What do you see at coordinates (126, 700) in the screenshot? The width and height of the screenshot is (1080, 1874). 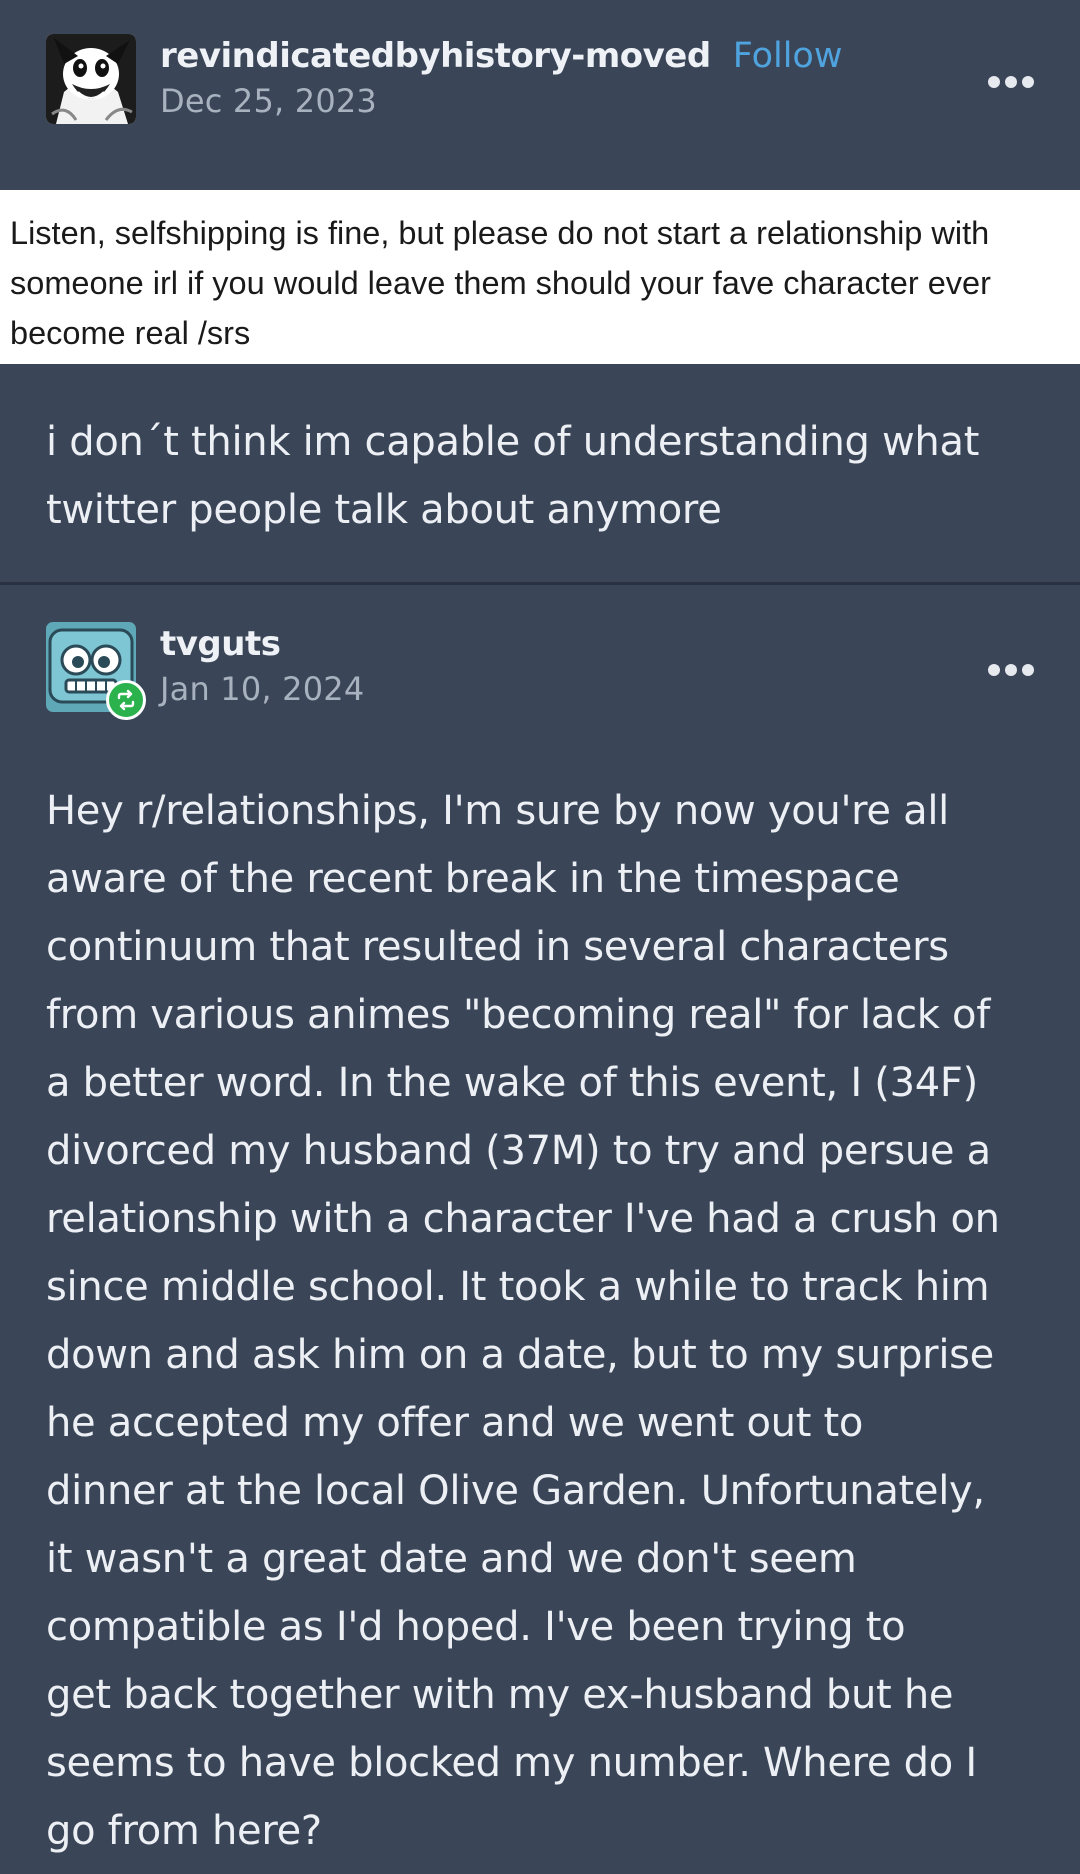 I see `reblog-icon` at bounding box center [126, 700].